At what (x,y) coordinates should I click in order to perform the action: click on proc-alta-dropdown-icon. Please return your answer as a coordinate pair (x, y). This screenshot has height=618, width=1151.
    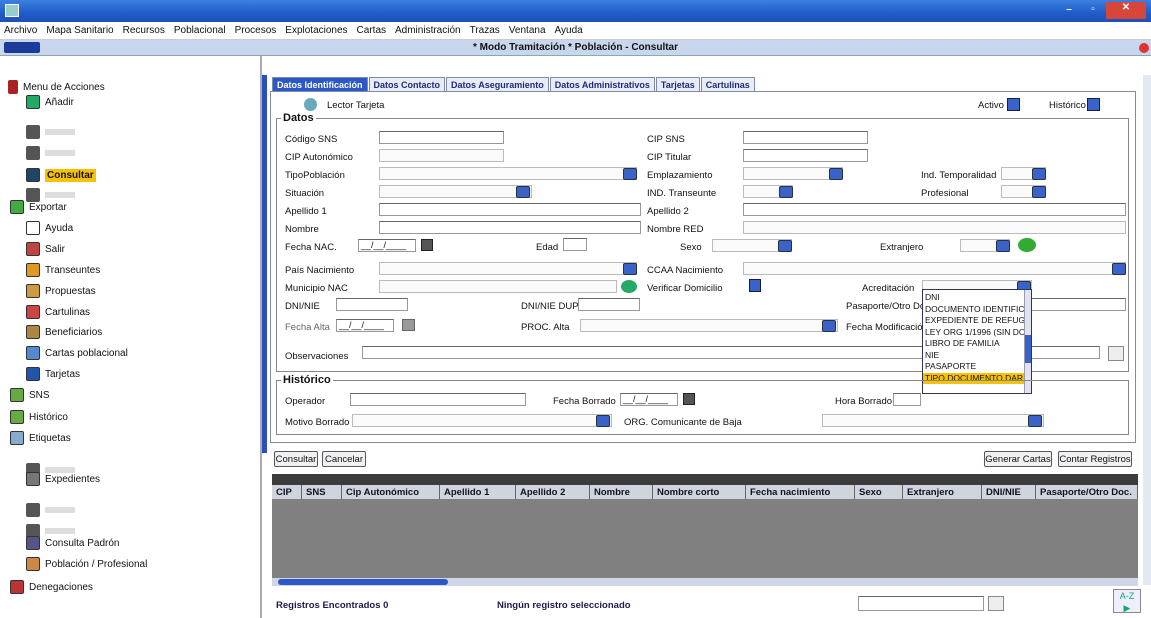
    Looking at the image, I should click on (829, 326).